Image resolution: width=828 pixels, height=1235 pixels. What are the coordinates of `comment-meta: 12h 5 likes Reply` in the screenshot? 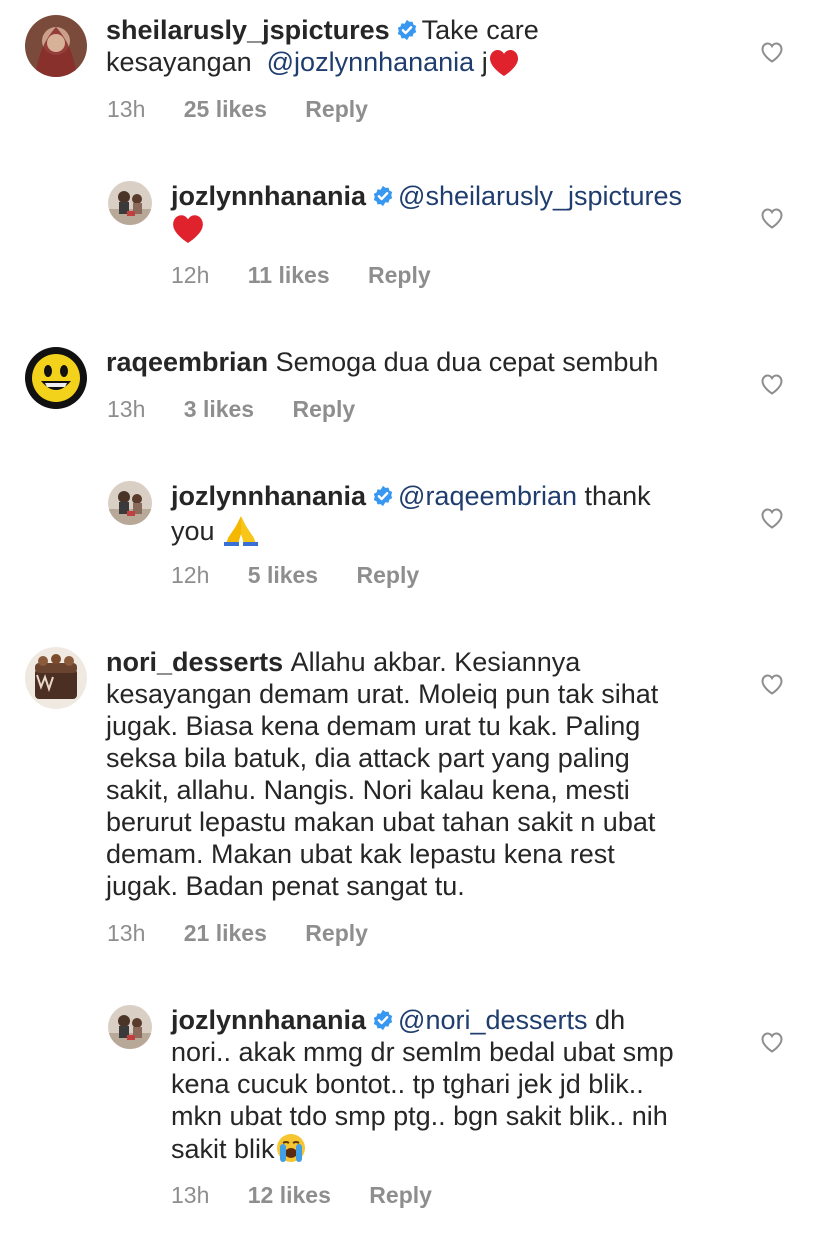 It's located at (295, 575).